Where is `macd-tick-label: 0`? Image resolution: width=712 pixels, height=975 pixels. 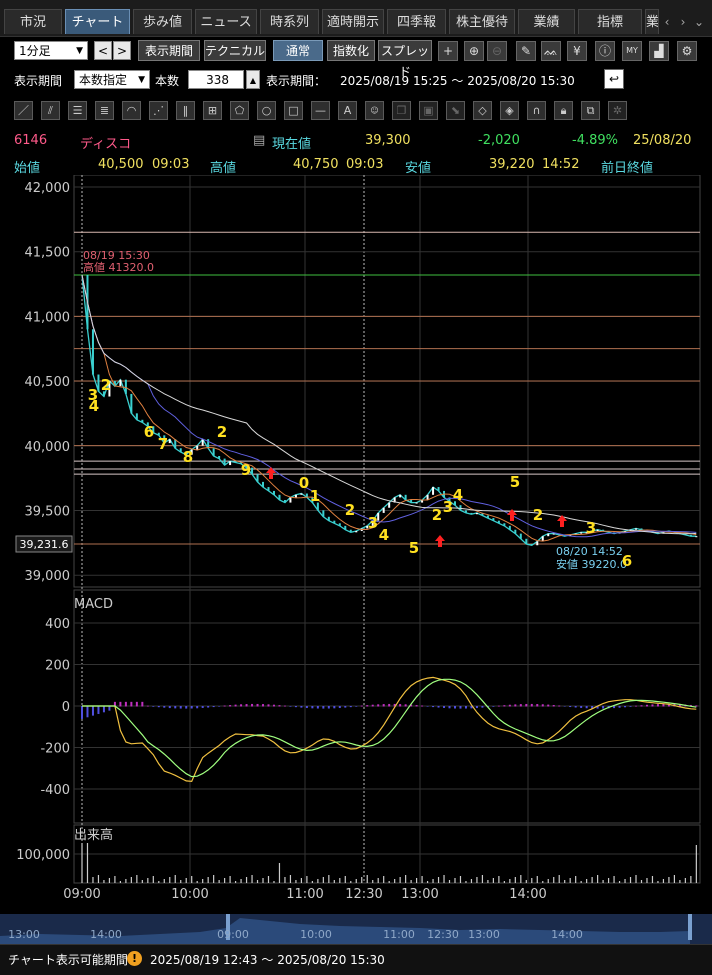 macd-tick-label: 0 is located at coordinates (66, 707).